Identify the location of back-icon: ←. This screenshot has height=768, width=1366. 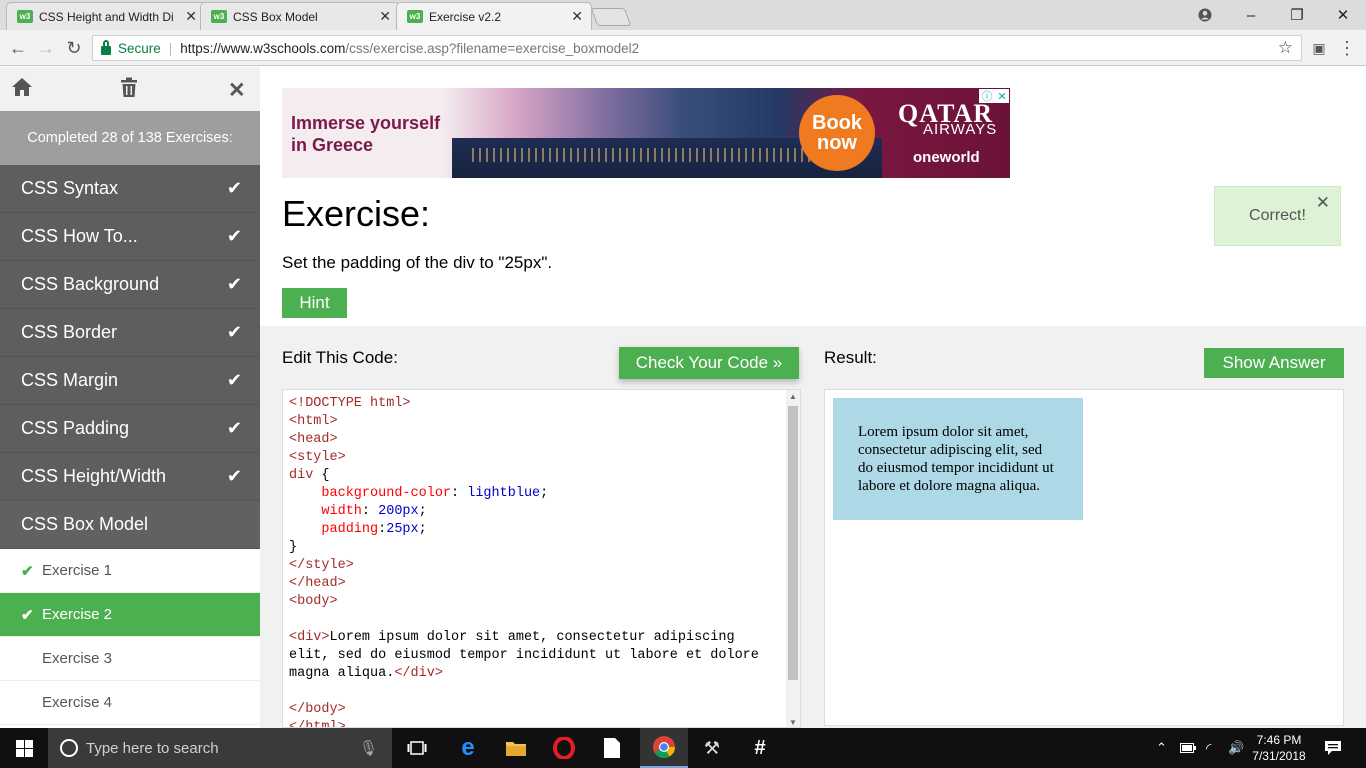
(18, 48).